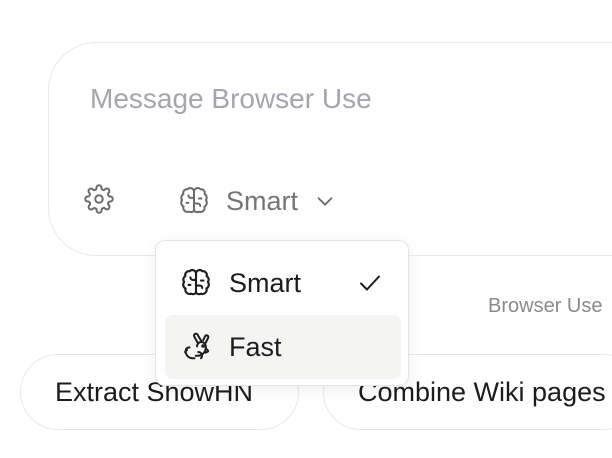 The height and width of the screenshot is (458, 612). I want to click on rabbit-icon, so click(197, 347).